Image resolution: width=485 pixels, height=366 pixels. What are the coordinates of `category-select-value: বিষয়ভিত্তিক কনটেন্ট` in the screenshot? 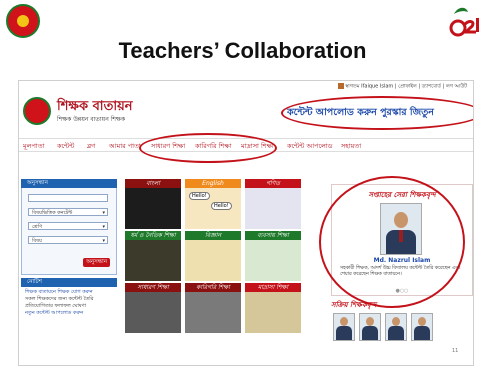 It's located at (52, 213).